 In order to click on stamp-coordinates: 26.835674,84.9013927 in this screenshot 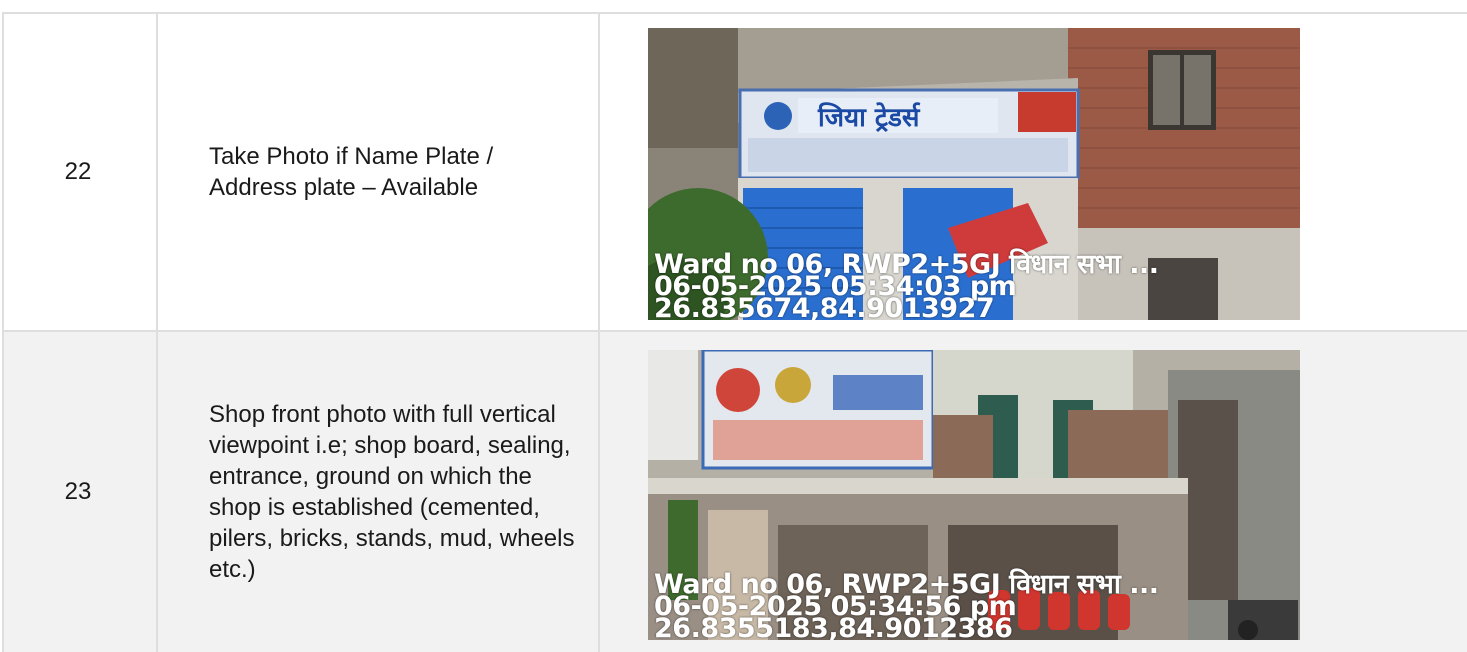, I will do `click(824, 306)`.